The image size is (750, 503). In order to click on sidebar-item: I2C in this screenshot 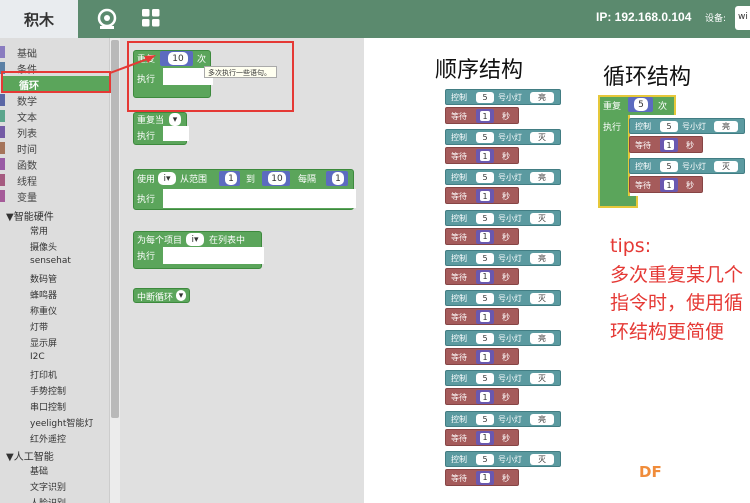, I will do `click(37, 357)`.